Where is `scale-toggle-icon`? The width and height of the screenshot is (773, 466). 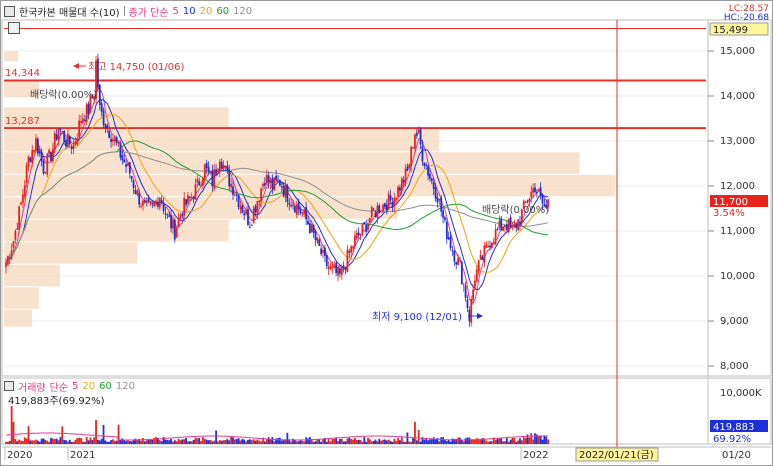 scale-toggle-icon is located at coordinates (14, 28).